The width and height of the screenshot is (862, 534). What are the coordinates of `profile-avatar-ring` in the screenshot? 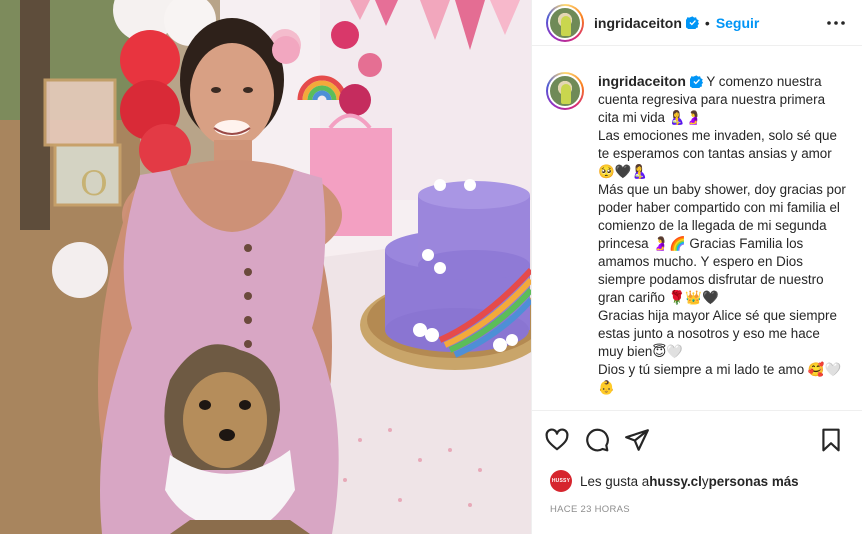 It's located at (565, 22).